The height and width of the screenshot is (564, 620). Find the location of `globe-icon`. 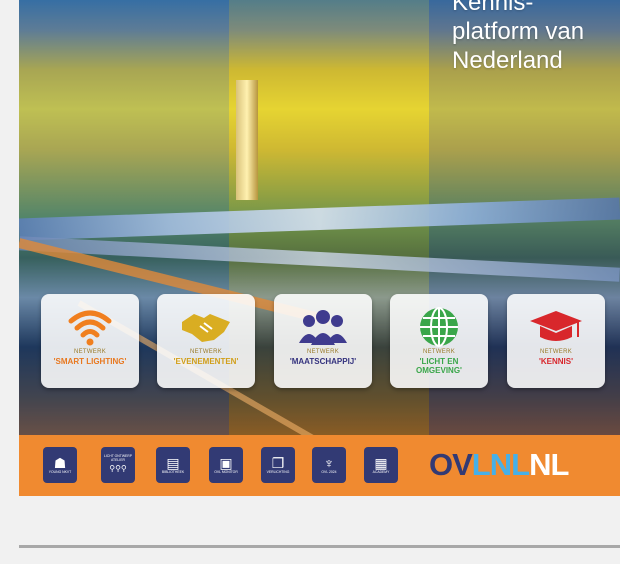

globe-icon is located at coordinates (439, 327).